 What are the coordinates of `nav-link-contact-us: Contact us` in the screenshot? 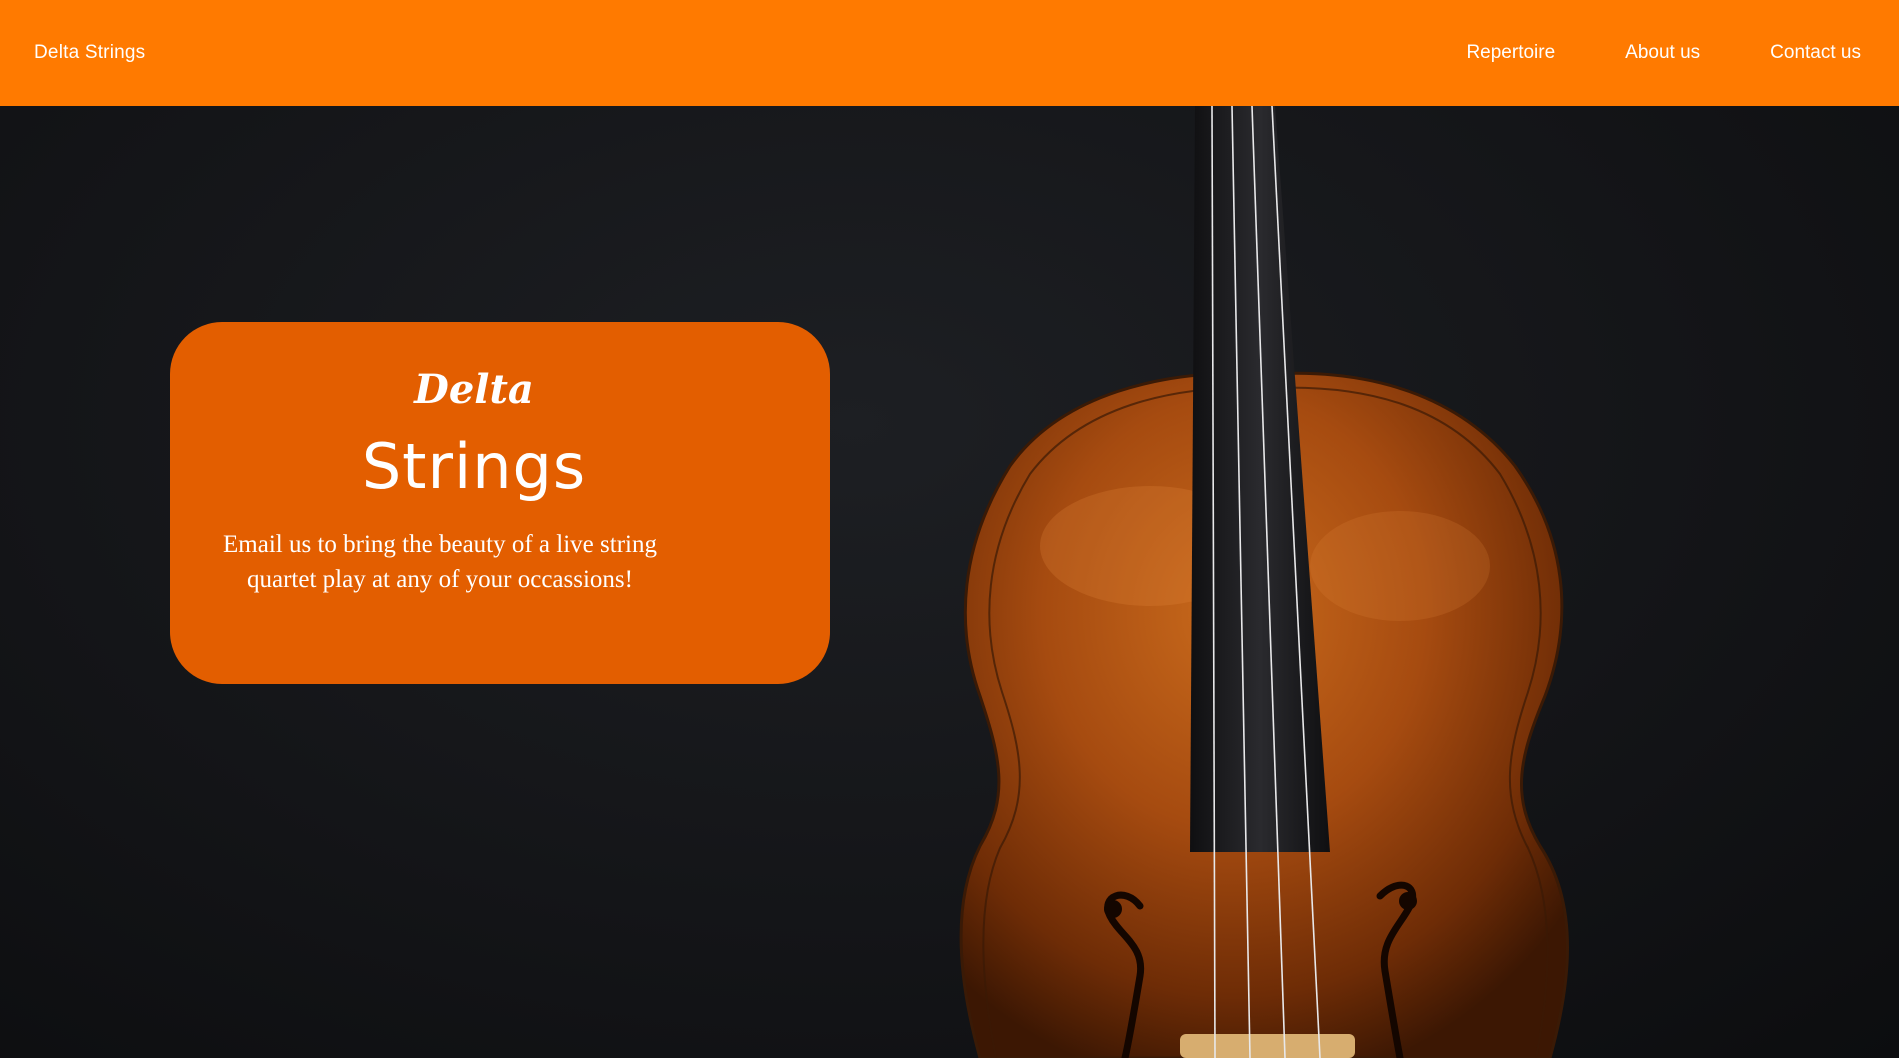 It's located at (1815, 53).